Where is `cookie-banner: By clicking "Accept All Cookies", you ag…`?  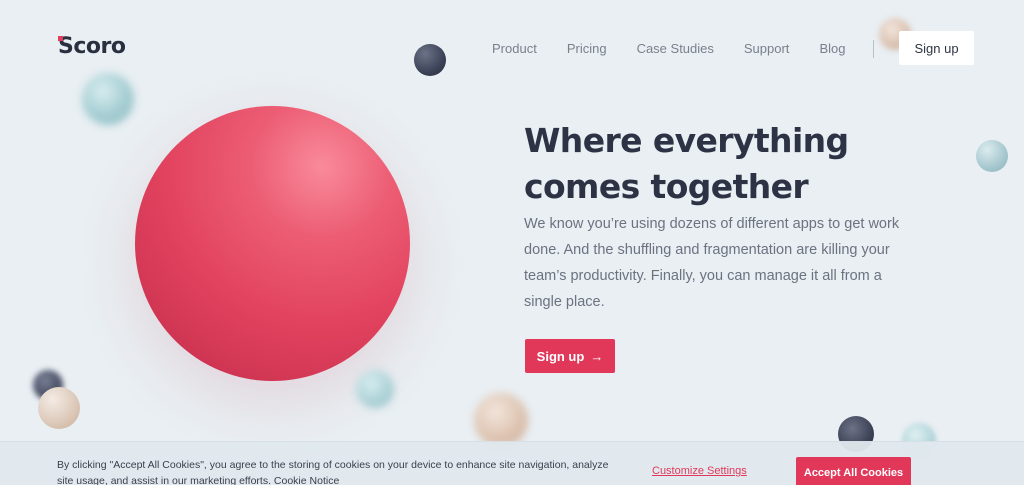
cookie-banner: By clicking "Accept All Cookies", you ag… is located at coordinates (512, 463).